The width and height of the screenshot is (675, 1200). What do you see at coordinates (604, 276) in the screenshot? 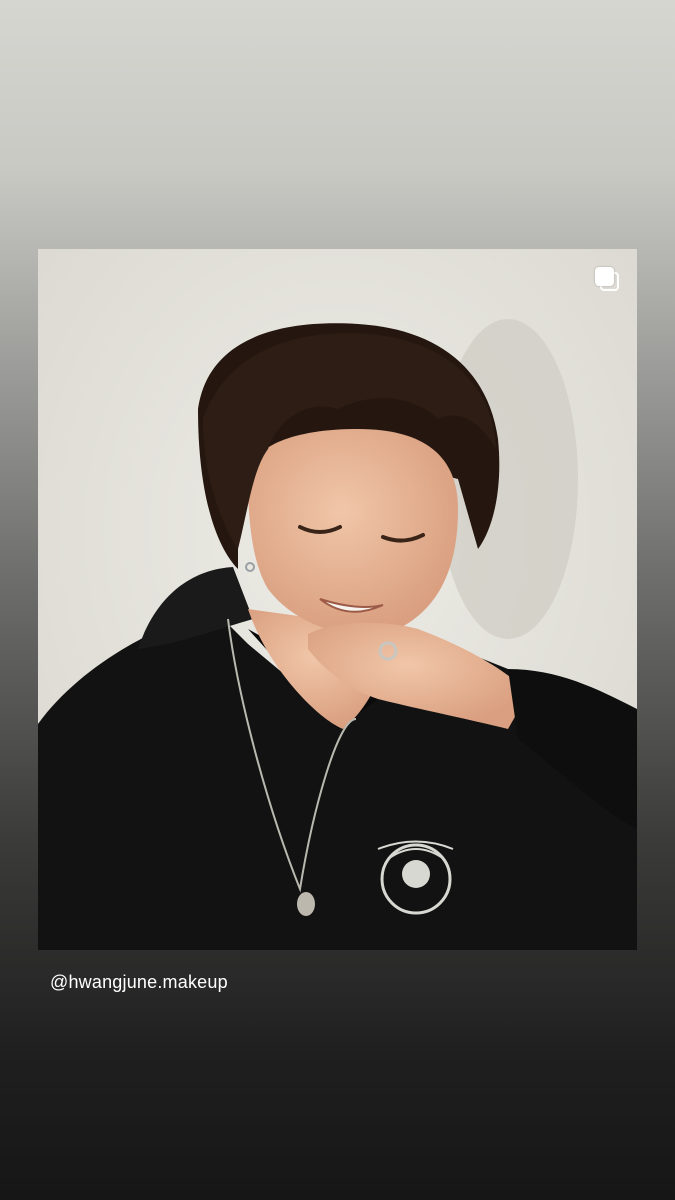
I see `carousel-icon-front` at bounding box center [604, 276].